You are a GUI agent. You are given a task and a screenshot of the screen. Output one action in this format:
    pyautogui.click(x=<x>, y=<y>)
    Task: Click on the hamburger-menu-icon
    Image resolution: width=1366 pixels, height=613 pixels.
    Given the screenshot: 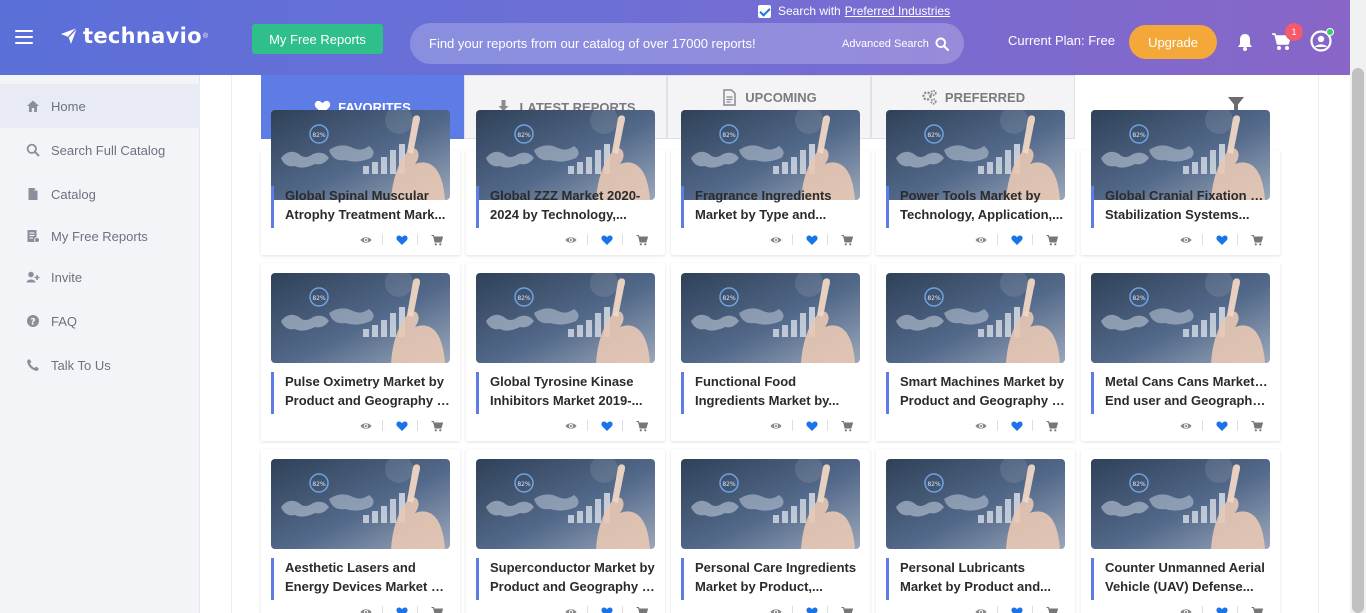 What is the action you would take?
    pyautogui.click(x=24, y=37)
    